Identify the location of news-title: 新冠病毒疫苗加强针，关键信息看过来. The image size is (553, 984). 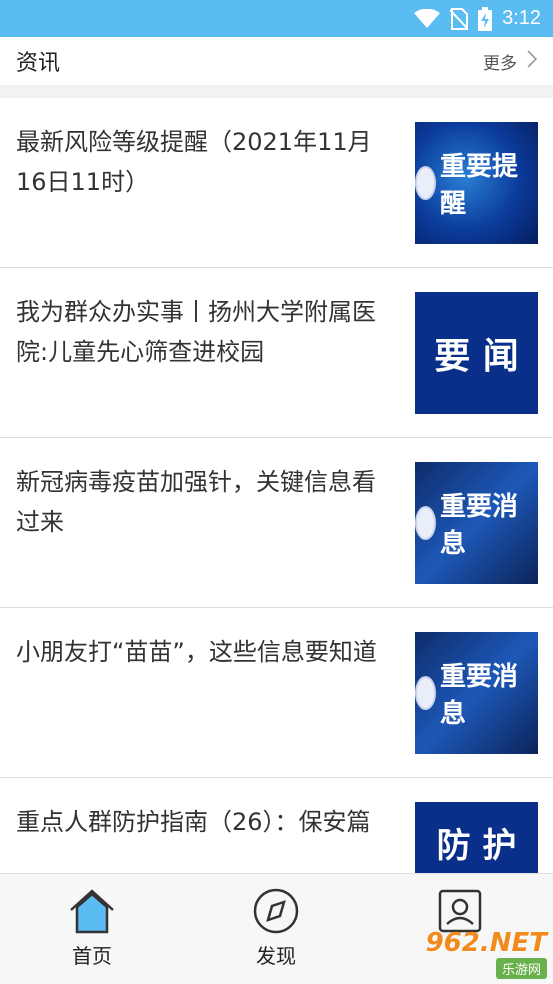
(196, 502).